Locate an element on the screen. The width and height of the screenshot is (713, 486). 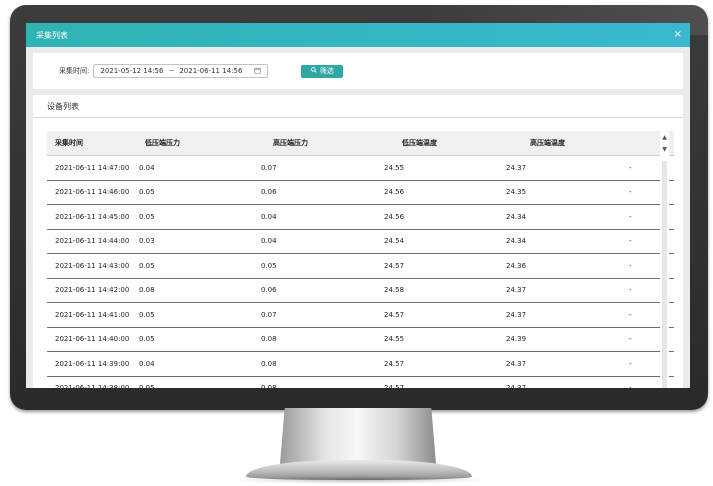
filter-button-label: 筛选 is located at coordinates (326, 71).